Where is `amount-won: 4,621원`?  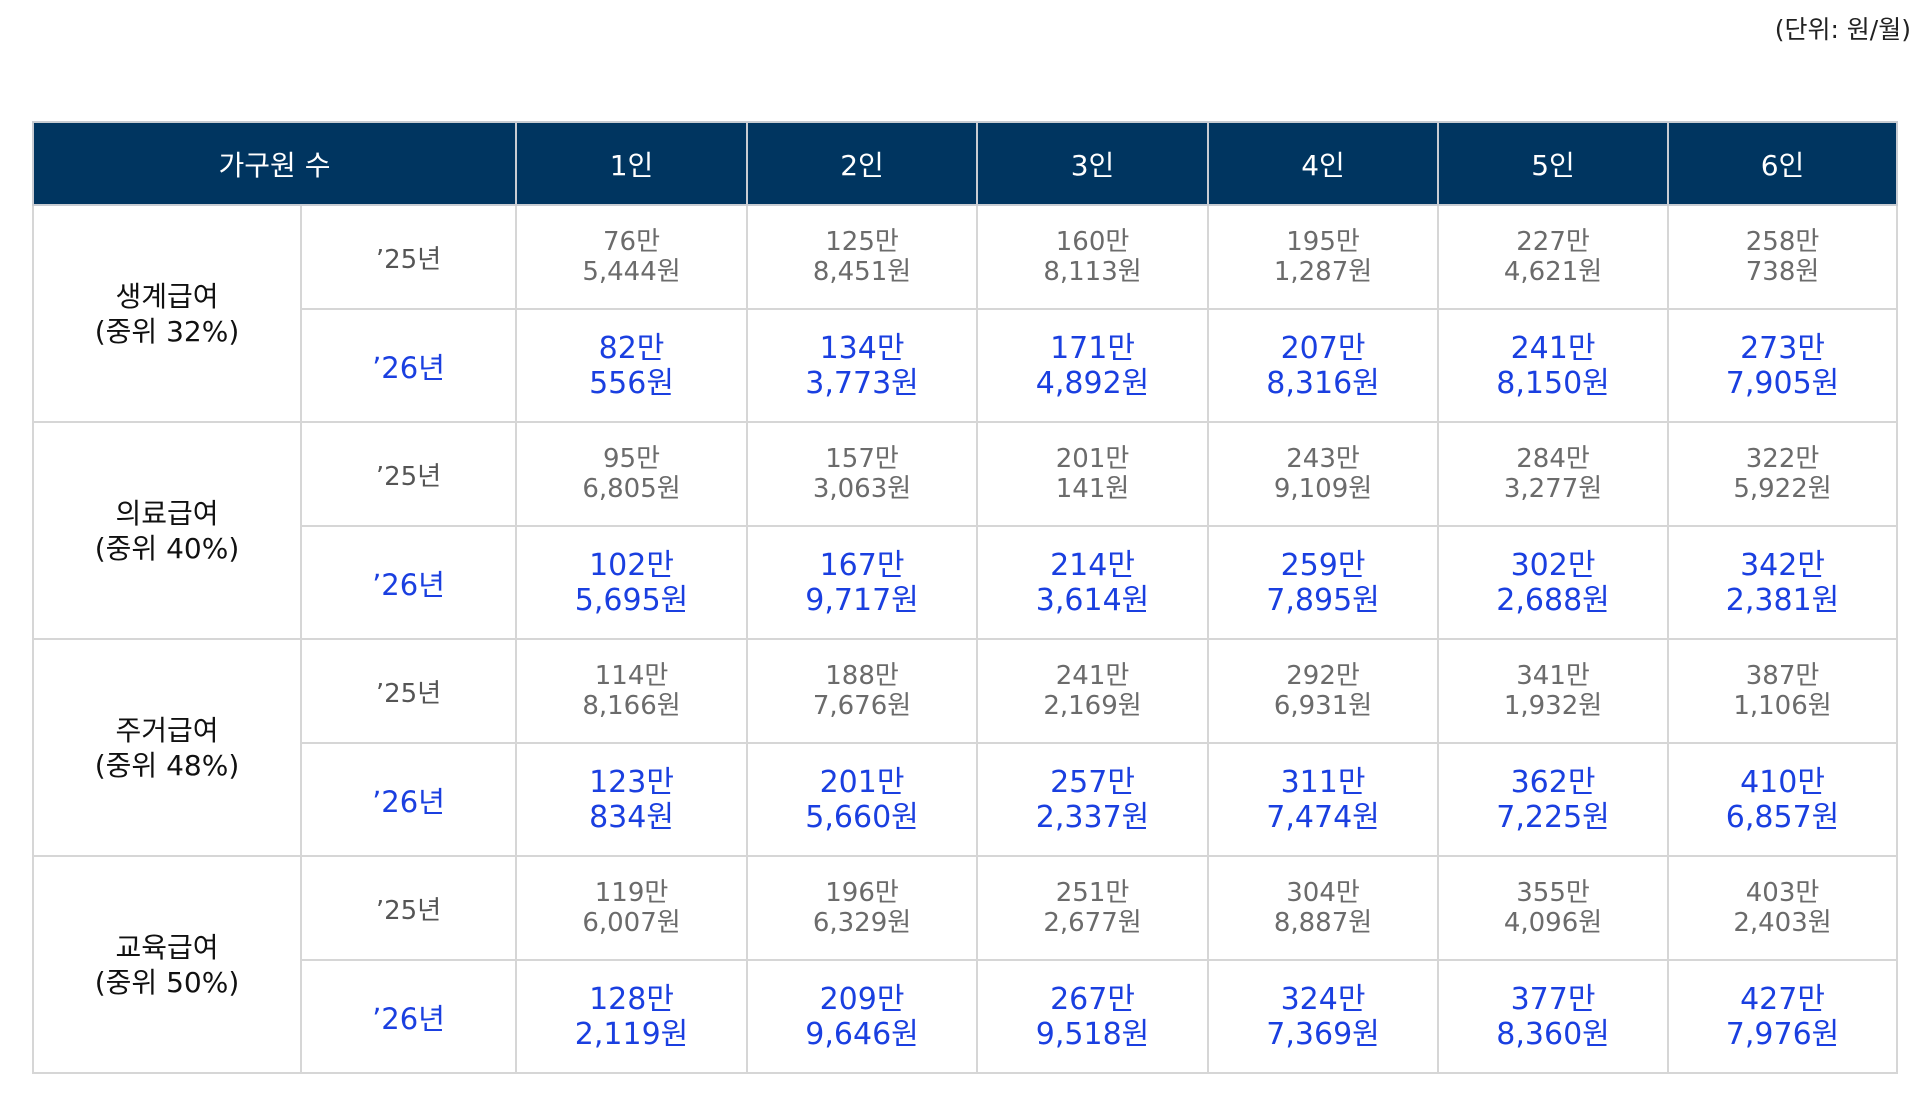 amount-won: 4,621원 is located at coordinates (1553, 272).